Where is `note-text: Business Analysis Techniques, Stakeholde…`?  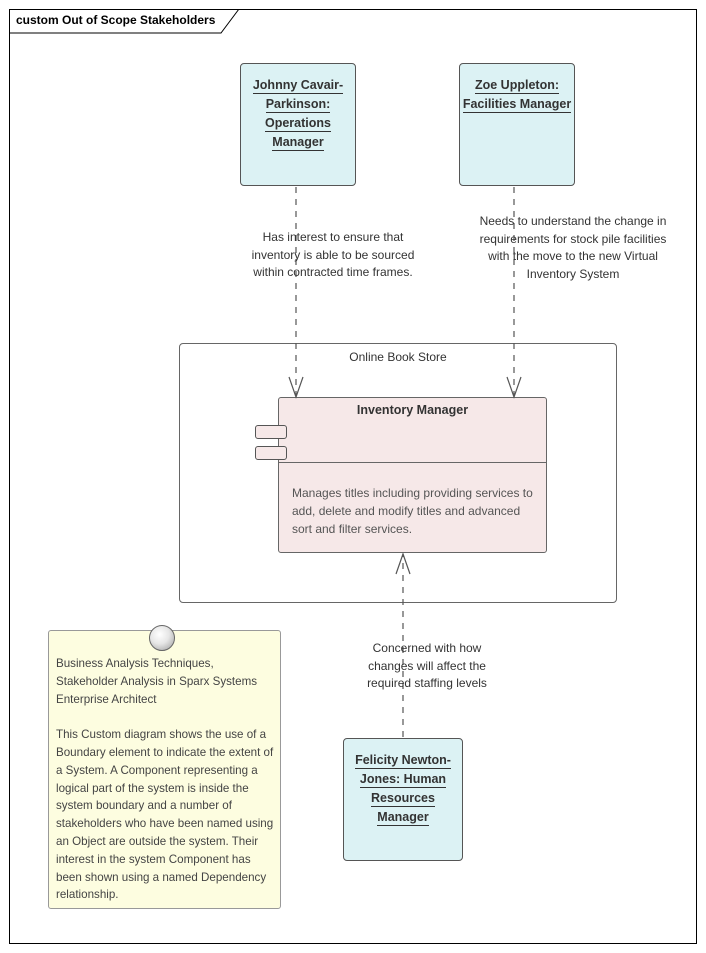 note-text: Business Analysis Techniques, Stakeholde… is located at coordinates (165, 779).